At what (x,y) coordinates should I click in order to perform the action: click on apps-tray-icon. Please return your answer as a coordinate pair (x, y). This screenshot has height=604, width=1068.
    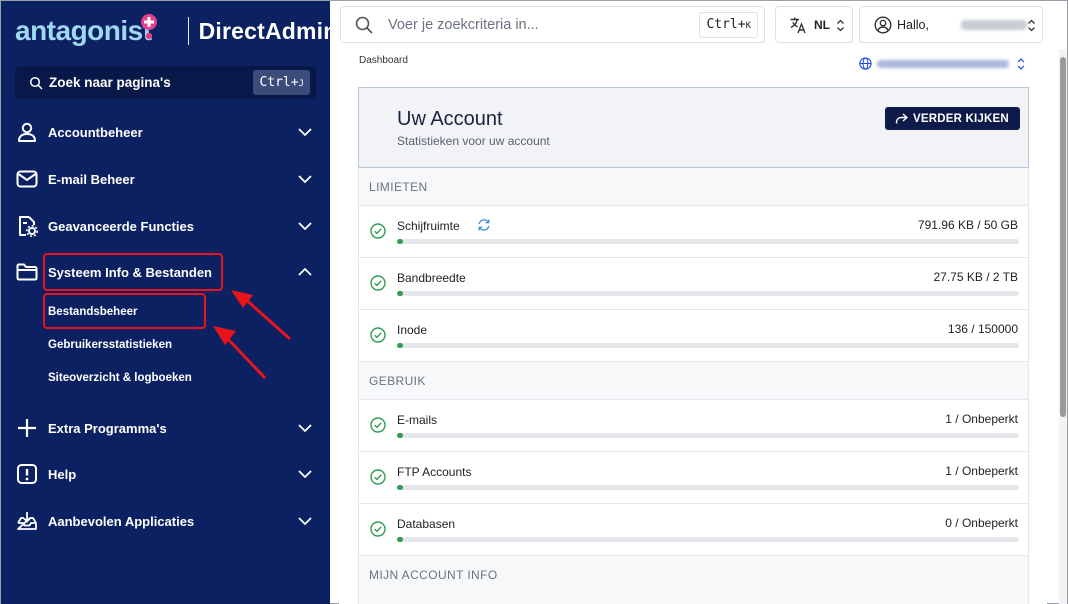
    Looking at the image, I should click on (27, 521).